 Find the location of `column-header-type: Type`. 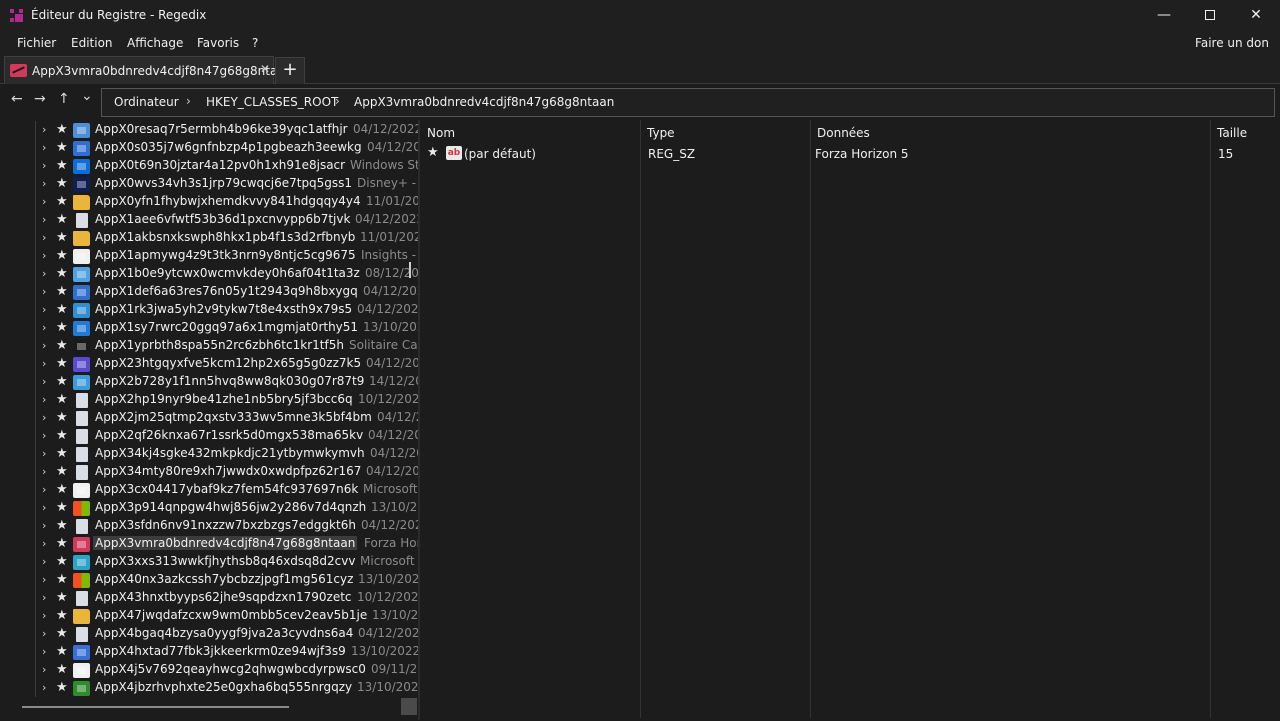

column-header-type: Type is located at coordinates (661, 133).